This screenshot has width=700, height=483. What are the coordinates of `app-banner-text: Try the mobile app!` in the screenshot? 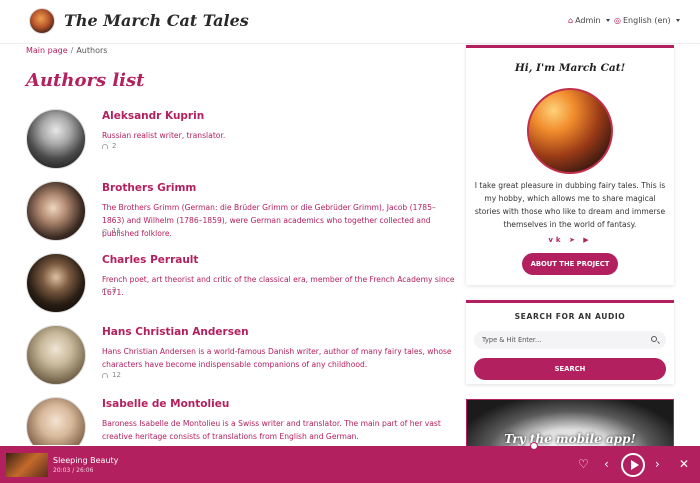 It's located at (570, 439).